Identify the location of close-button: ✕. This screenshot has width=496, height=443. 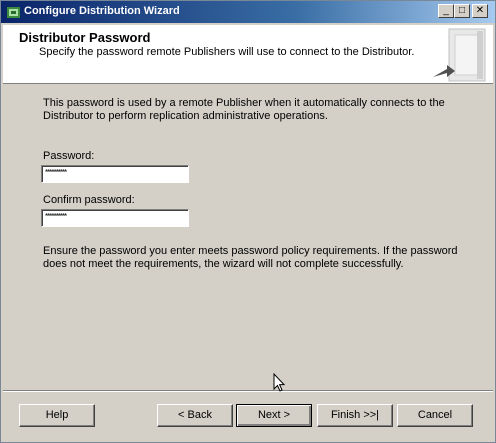
(480, 11).